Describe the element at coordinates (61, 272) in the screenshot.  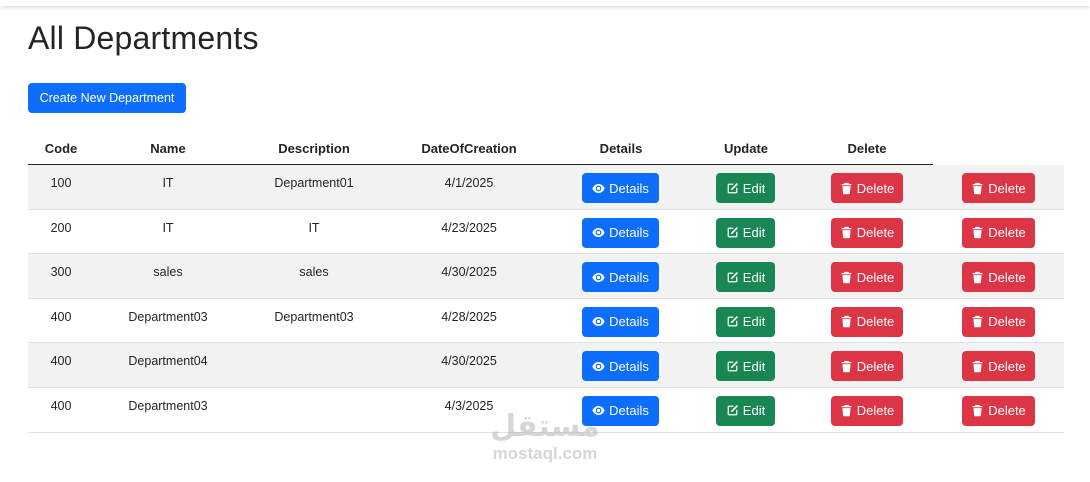
I see `cell-code: 300` at that location.